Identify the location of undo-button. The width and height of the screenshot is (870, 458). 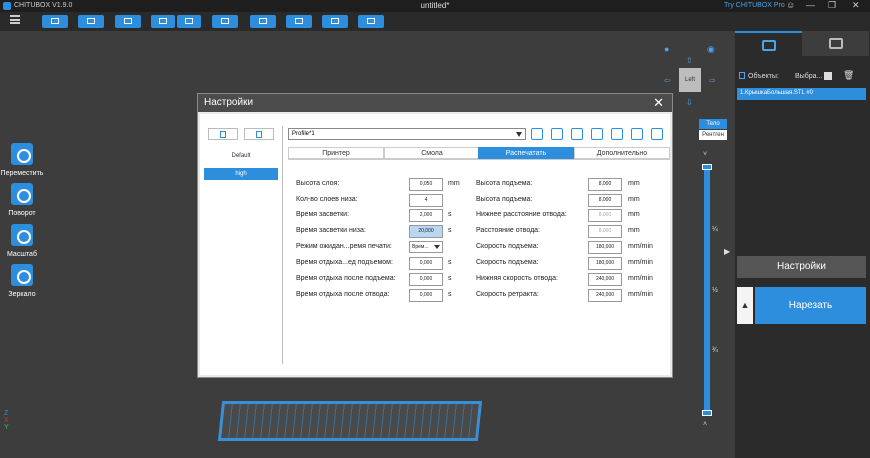
(163, 21).